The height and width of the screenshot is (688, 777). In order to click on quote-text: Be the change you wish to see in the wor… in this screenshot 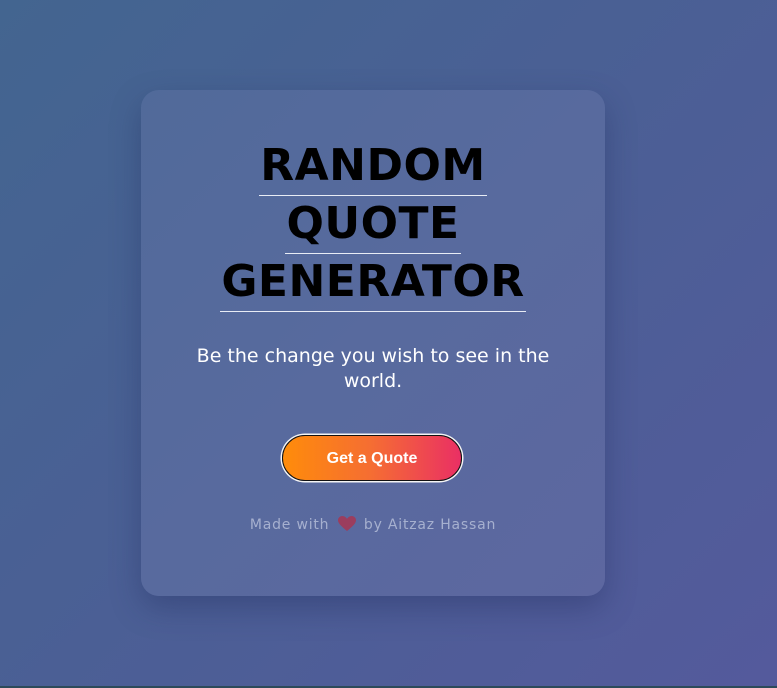, I will do `click(373, 368)`.